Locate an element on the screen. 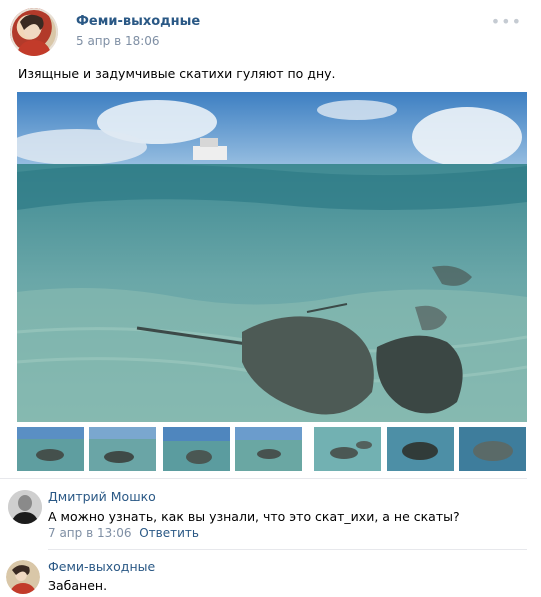 The height and width of the screenshot is (597, 541). comment-author-link: Дмитрий Мошко is located at coordinates (102, 496).